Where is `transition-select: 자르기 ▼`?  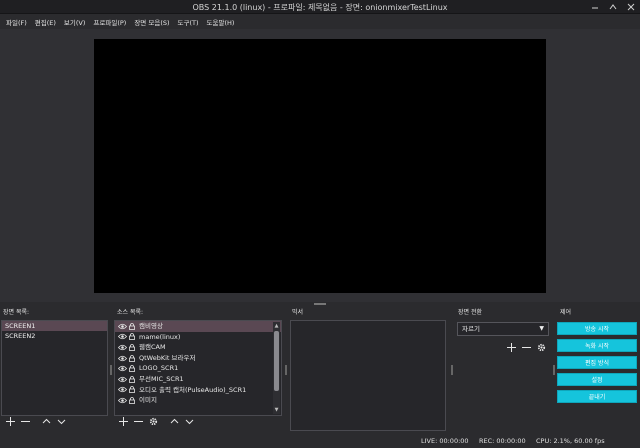
transition-select: 자르기 ▼ is located at coordinates (503, 329).